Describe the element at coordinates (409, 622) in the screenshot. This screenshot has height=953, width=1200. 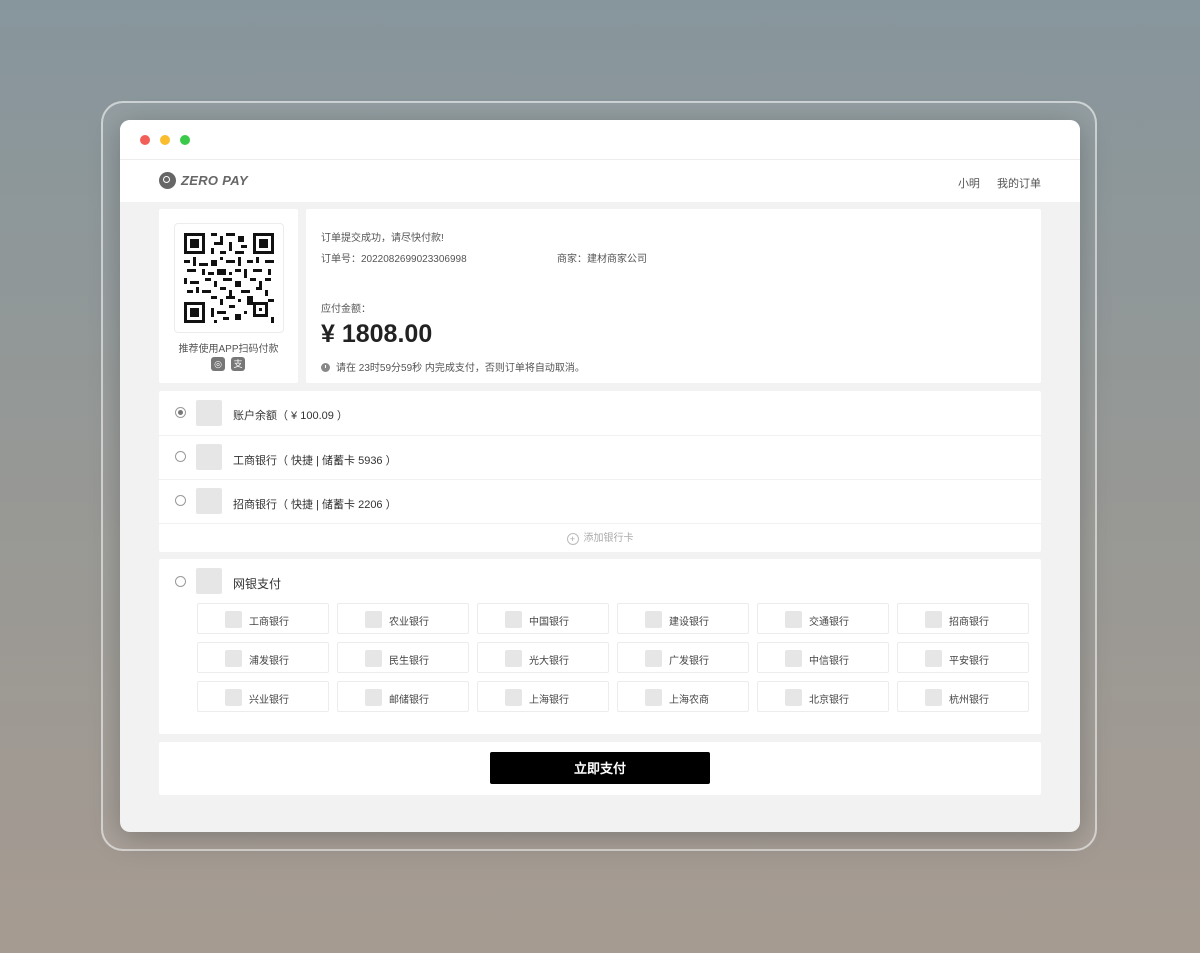
I see `bank-name: 农业银行` at that location.